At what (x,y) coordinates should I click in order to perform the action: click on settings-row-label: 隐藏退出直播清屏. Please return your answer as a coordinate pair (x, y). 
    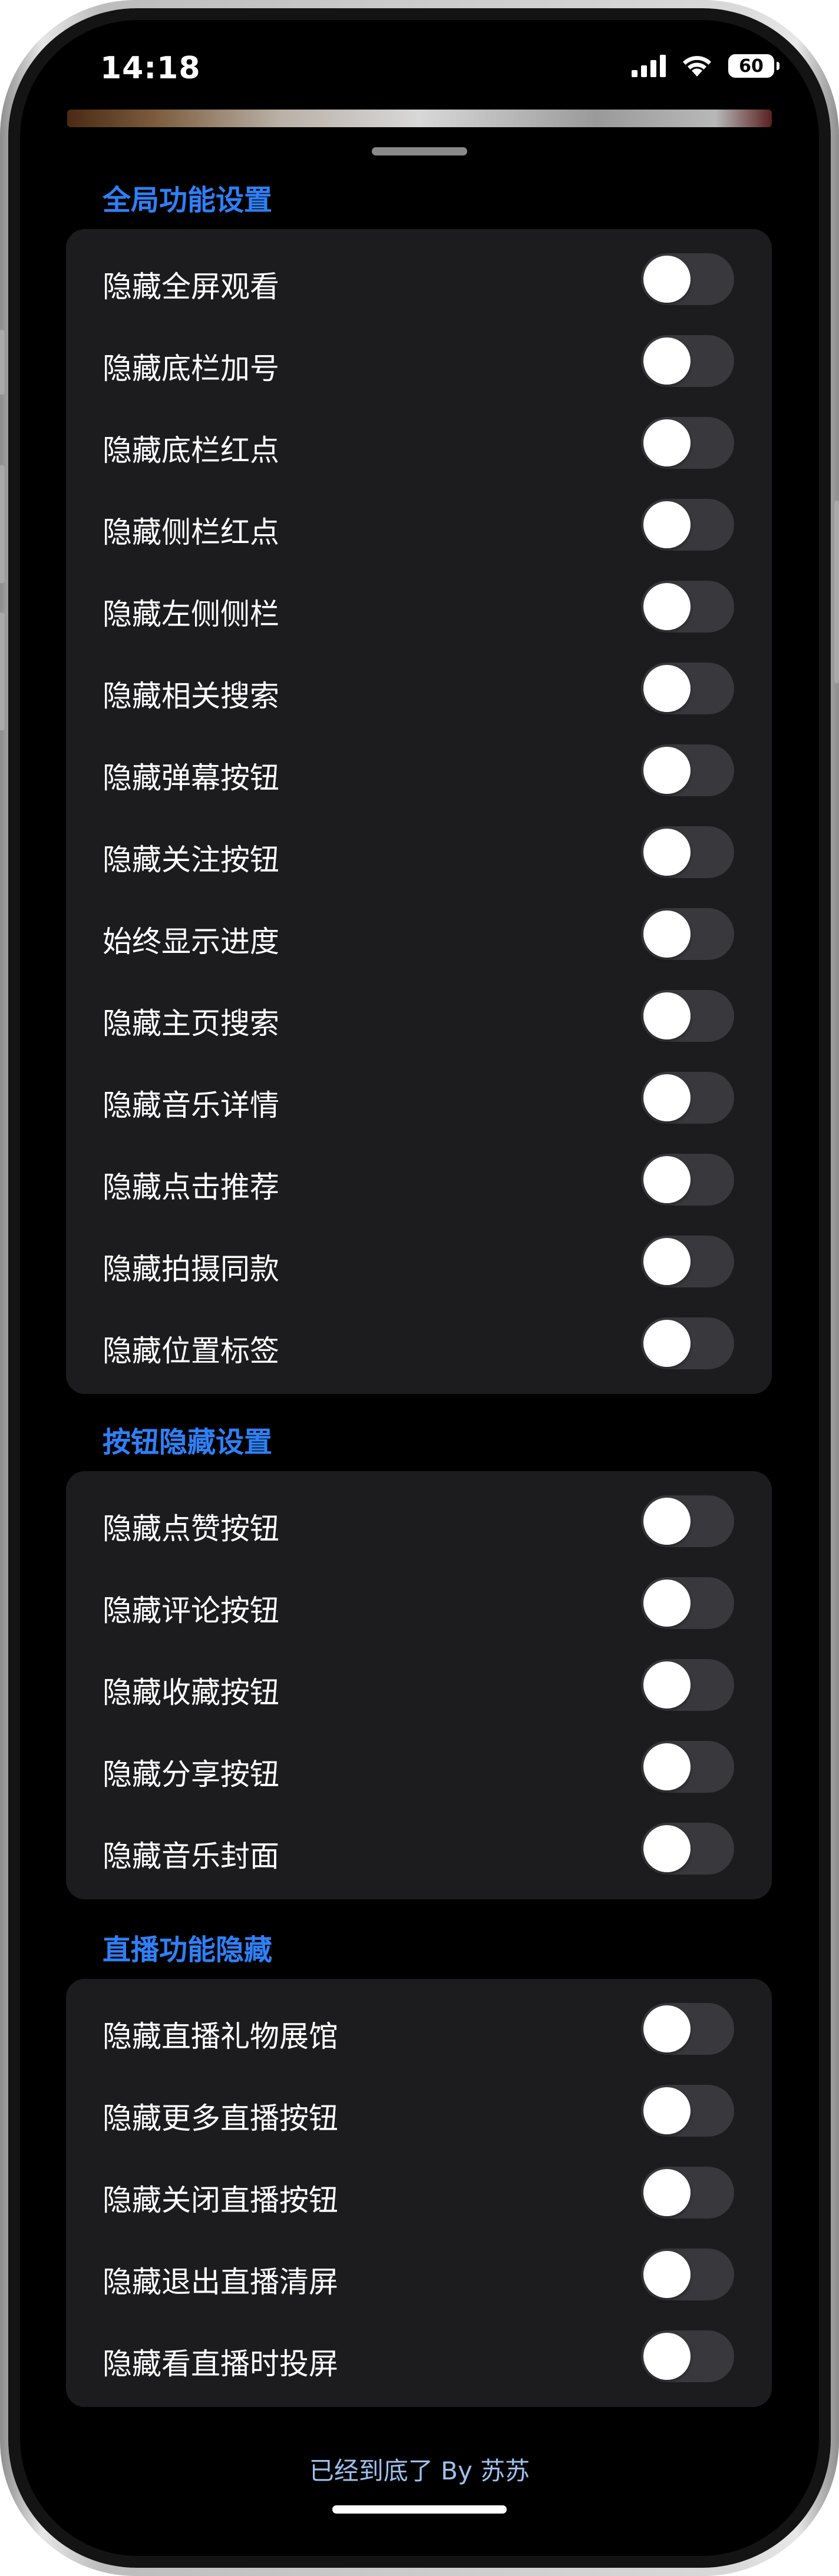
    Looking at the image, I should click on (221, 2282).